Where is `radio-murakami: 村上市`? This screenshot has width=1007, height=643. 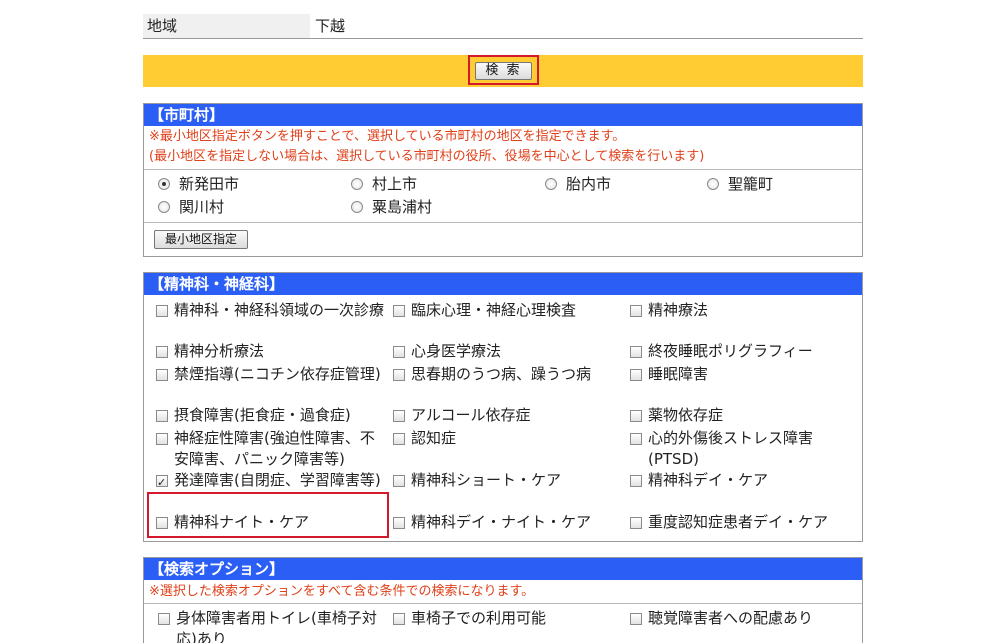
radio-murakami: 村上市 is located at coordinates (384, 184).